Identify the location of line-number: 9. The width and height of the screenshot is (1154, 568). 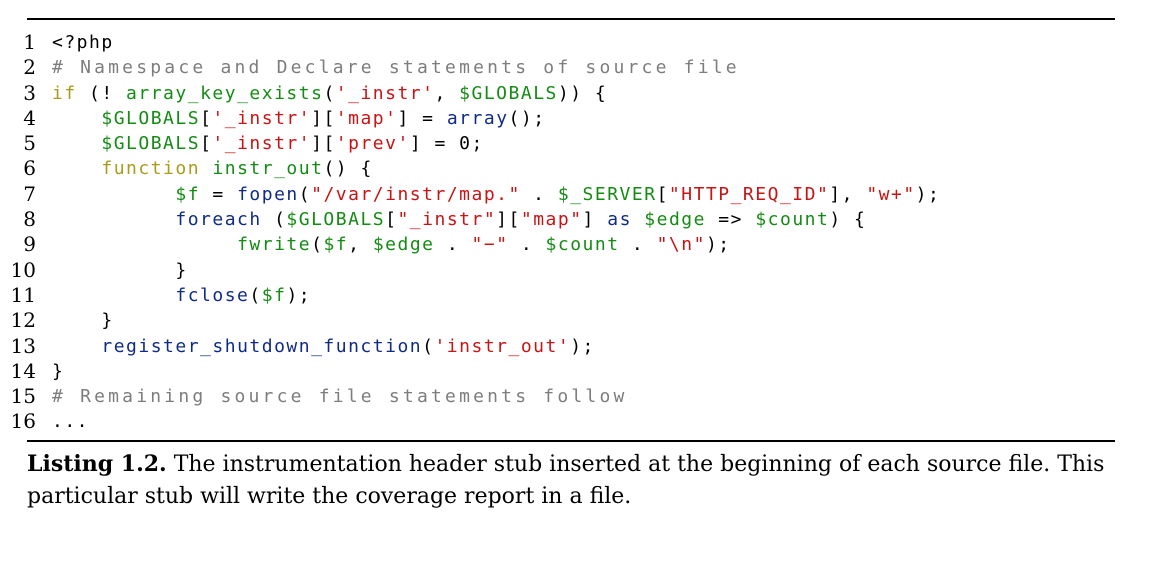
(29, 244).